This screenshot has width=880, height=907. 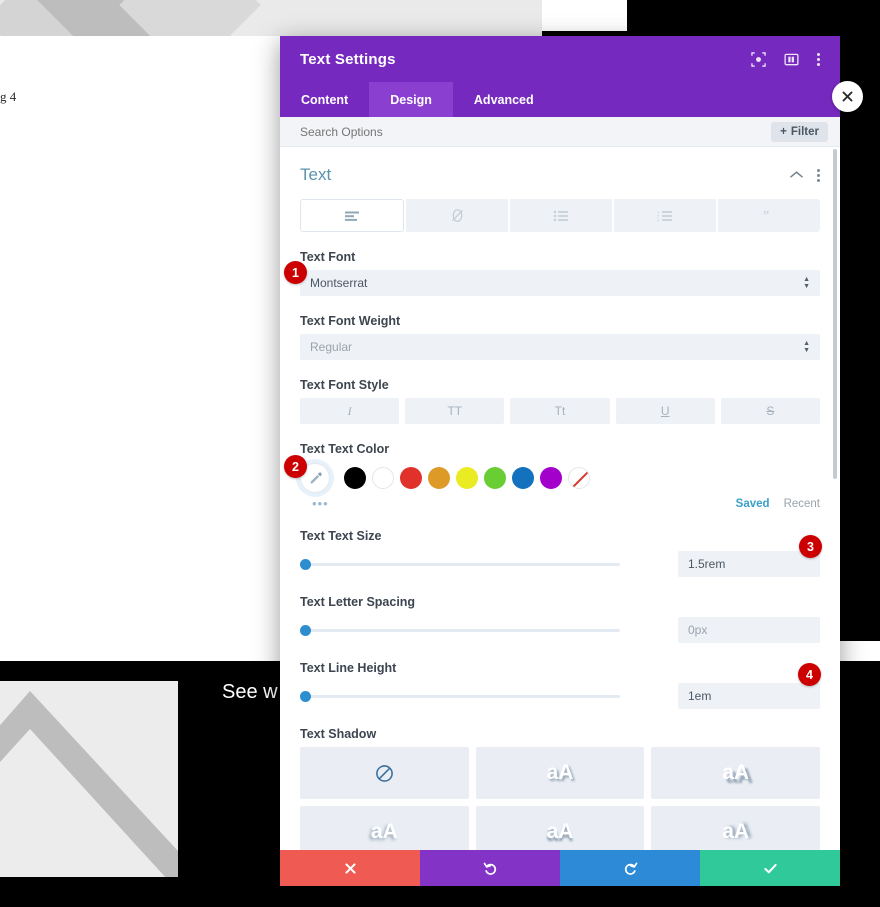 I want to click on paragraph-align-icon, so click(x=352, y=215).